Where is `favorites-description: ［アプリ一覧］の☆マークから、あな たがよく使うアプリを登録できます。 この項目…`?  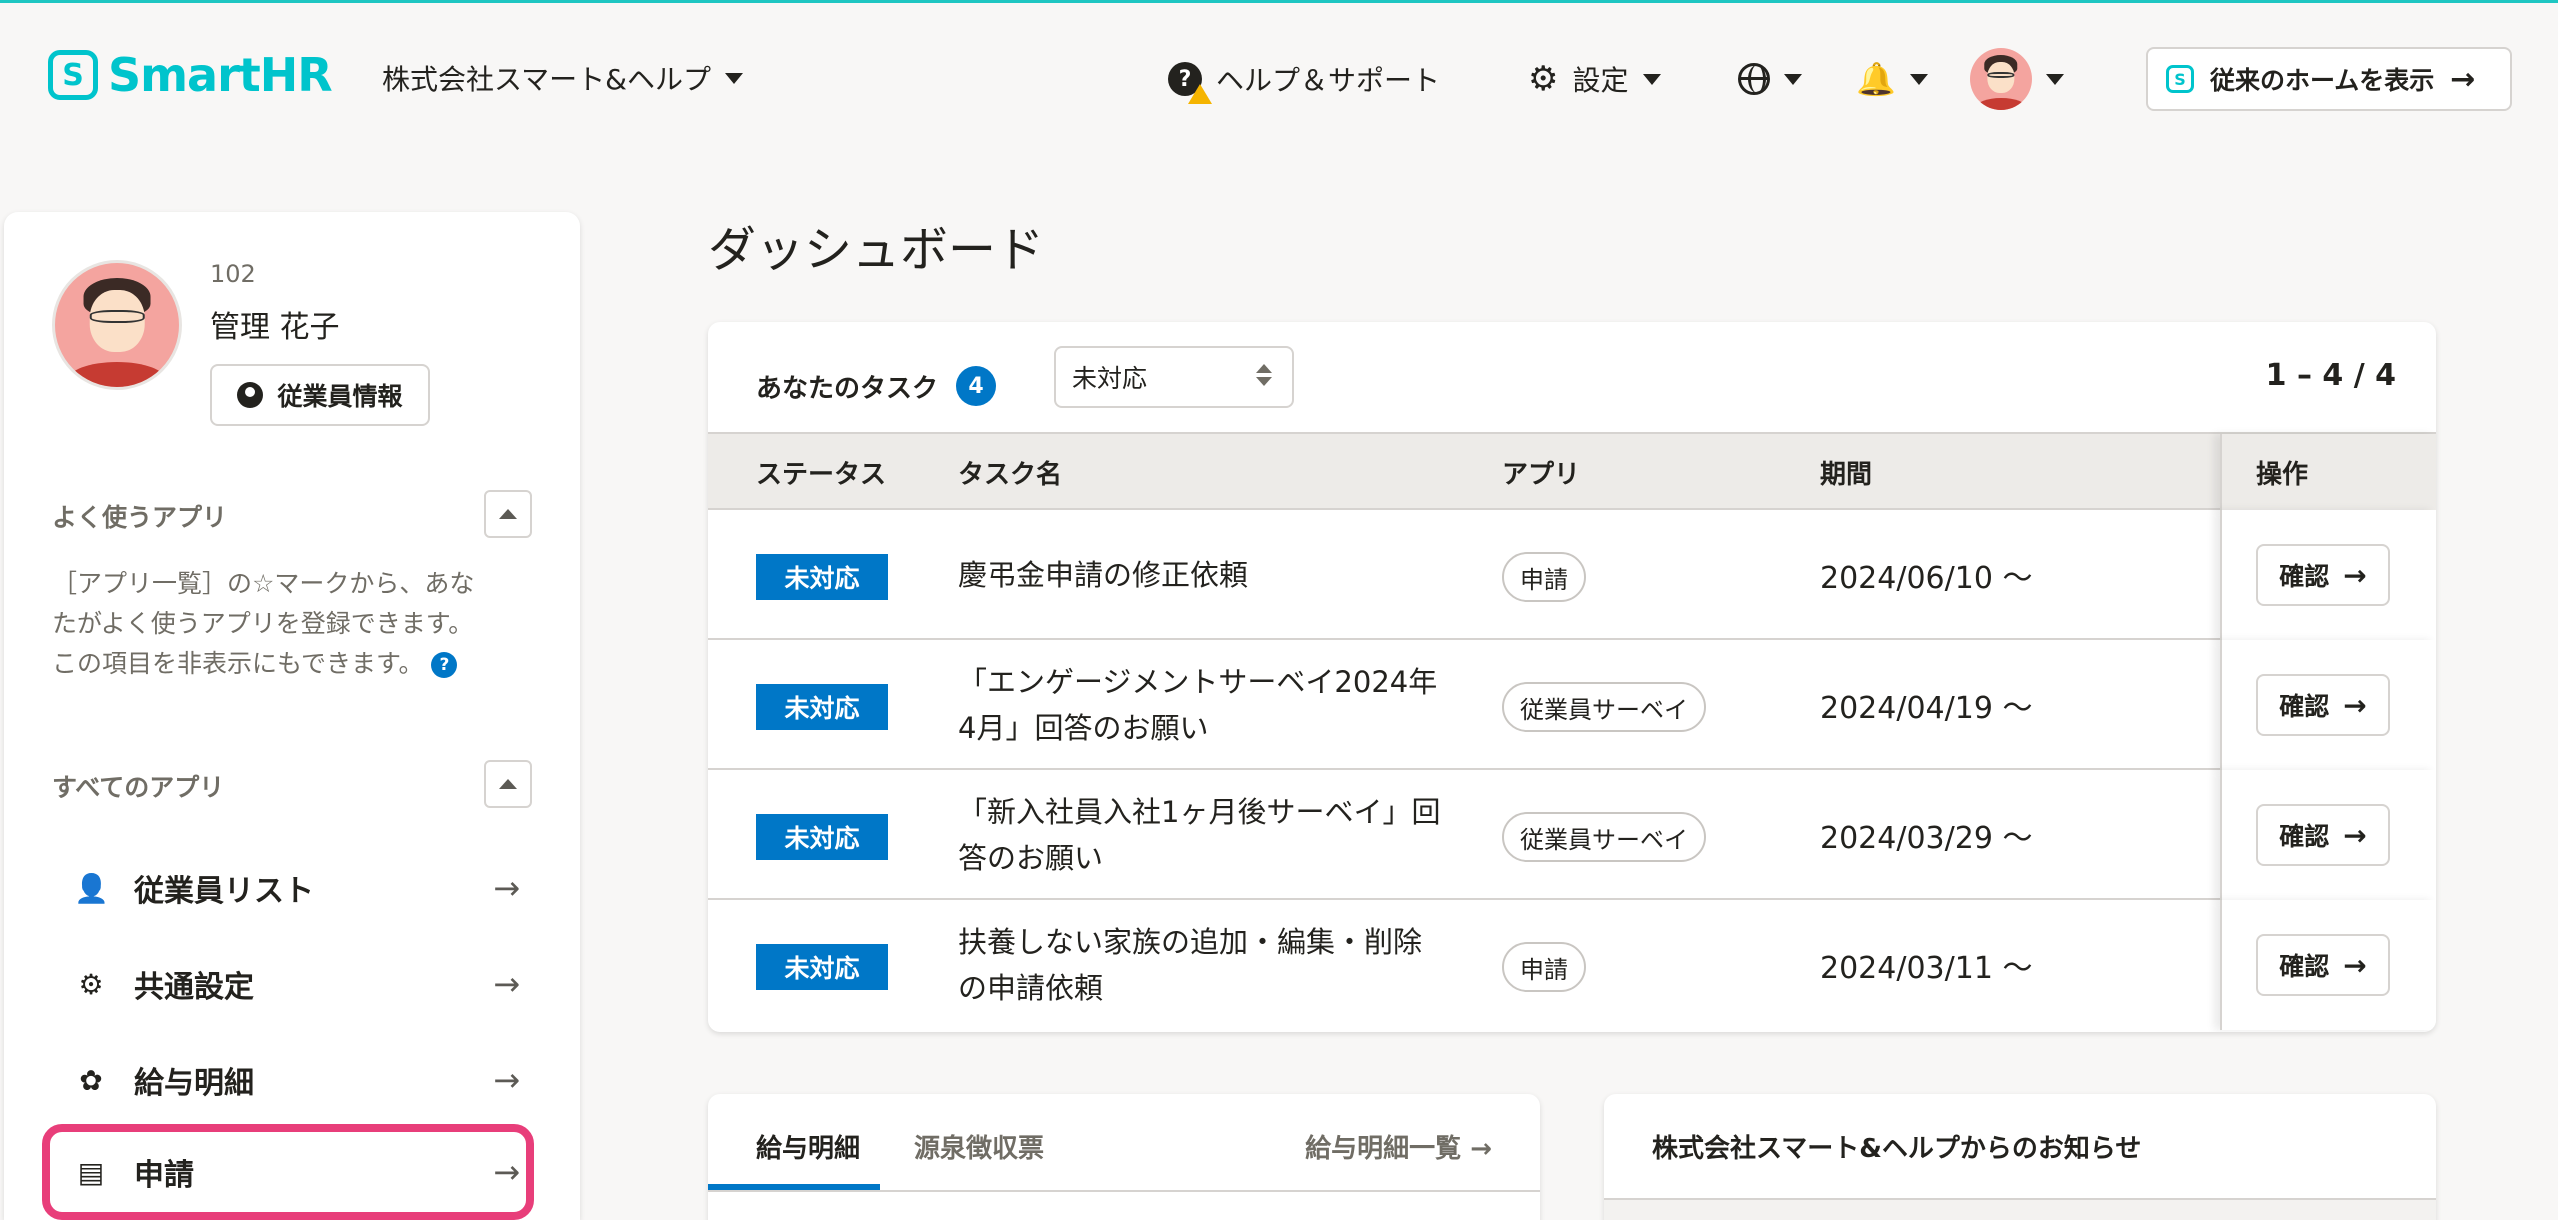 favorites-description: ［アプリ一覧］の☆マークから、あな たがよく使うアプリを登録できます。 この項目… is located at coordinates (297, 624).